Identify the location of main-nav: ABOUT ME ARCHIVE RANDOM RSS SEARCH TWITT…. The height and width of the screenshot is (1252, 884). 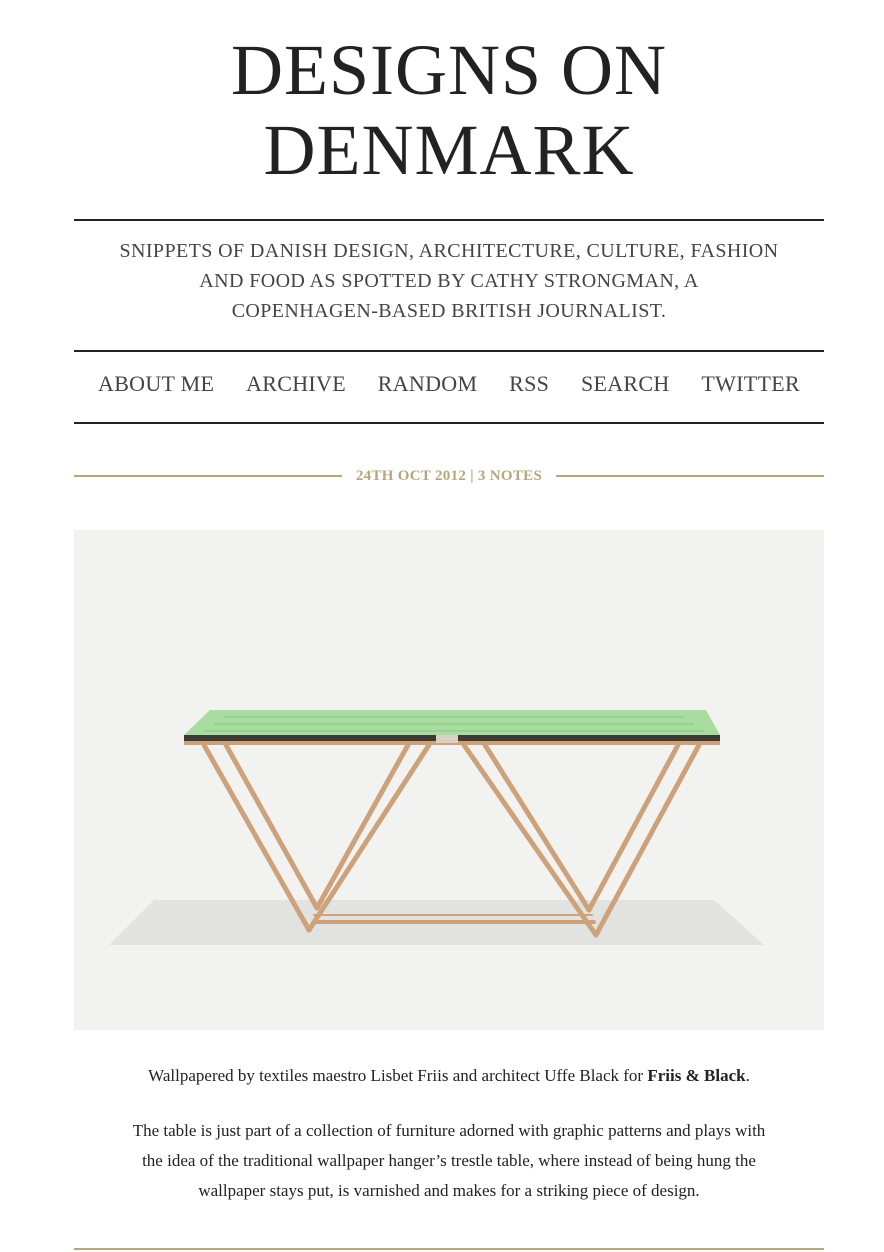
(449, 384).